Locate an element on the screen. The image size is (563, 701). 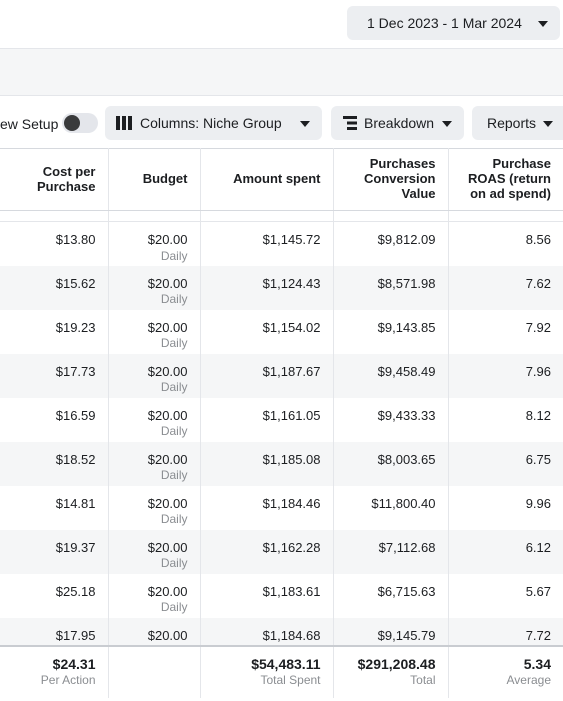
columns-button: Columns: Niche Group is located at coordinates (213, 123).